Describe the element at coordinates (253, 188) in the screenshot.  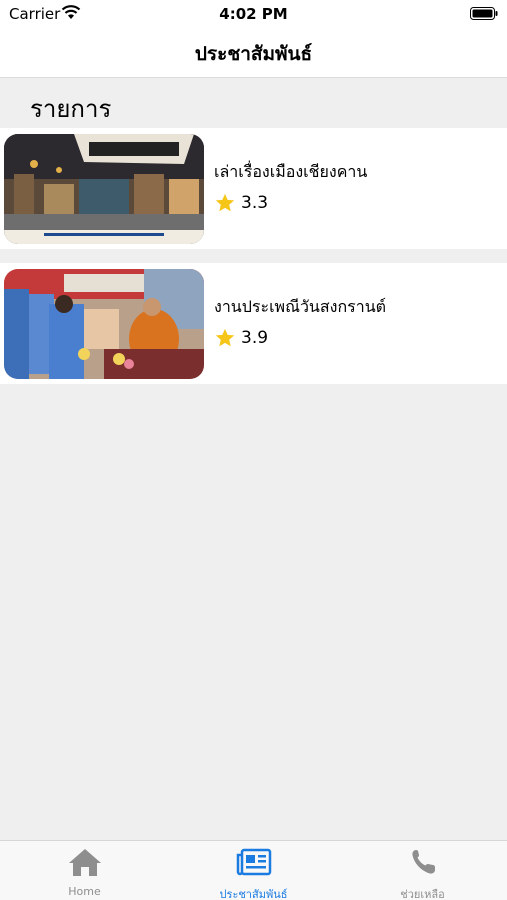
I see `list-item: เล่าเรื่องเมืองเชียงคาน 3.3` at that location.